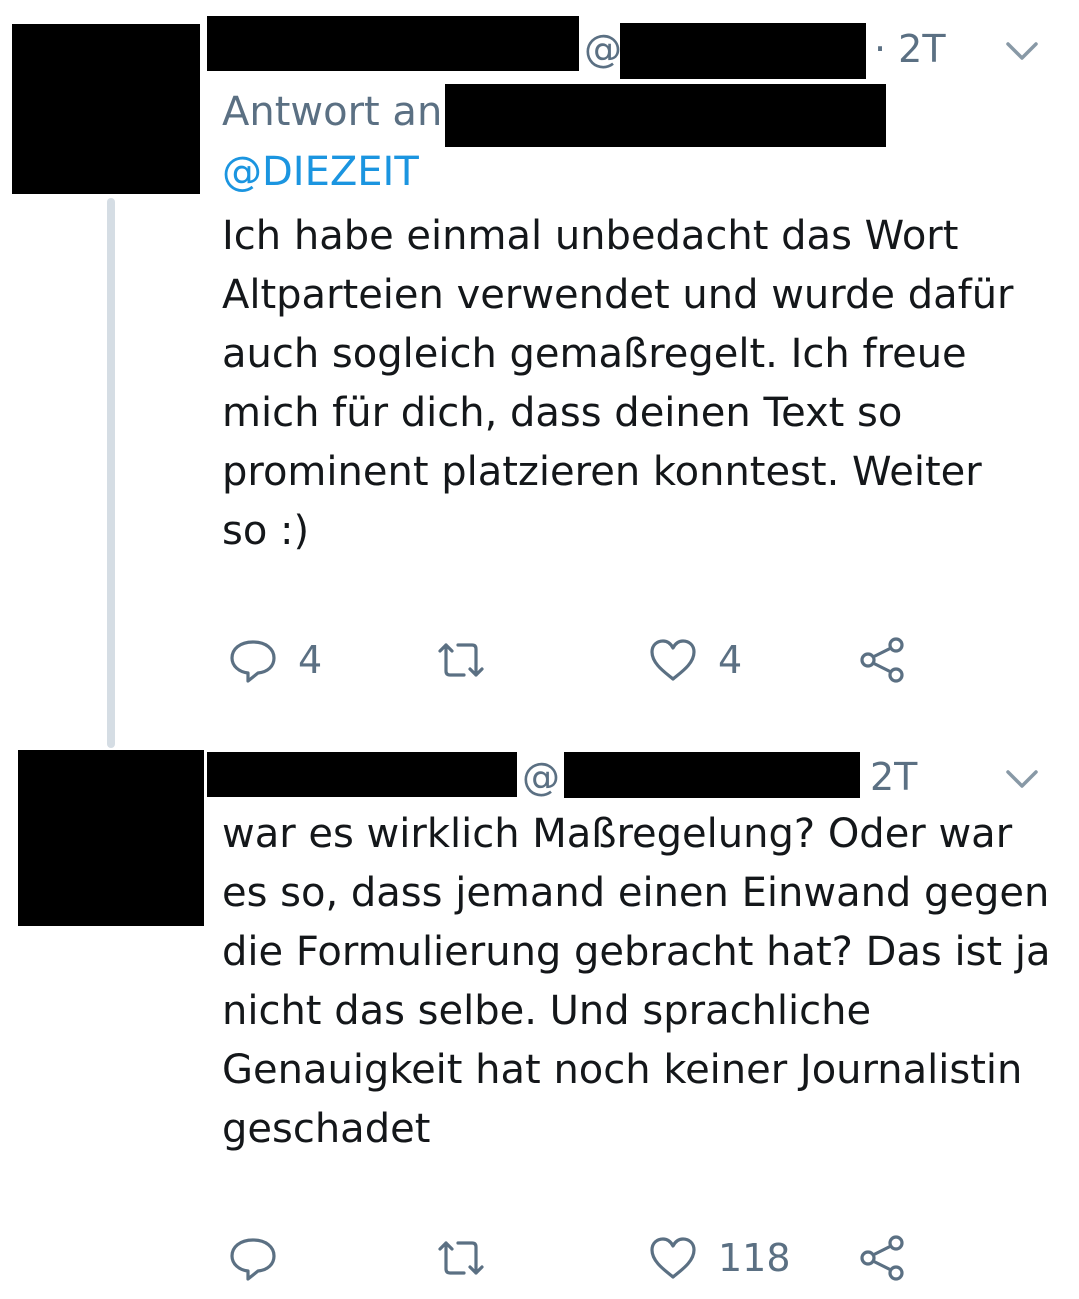 This screenshot has width=1079, height=1299. Describe the element at coordinates (310, 660) in the screenshot. I see `reply-count: 4` at that location.